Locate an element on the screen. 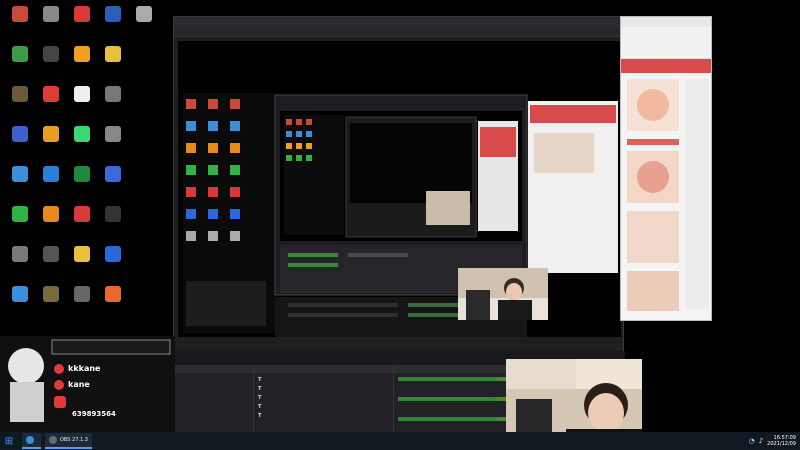  sources-panel: TTTTT is located at coordinates (324, 400).